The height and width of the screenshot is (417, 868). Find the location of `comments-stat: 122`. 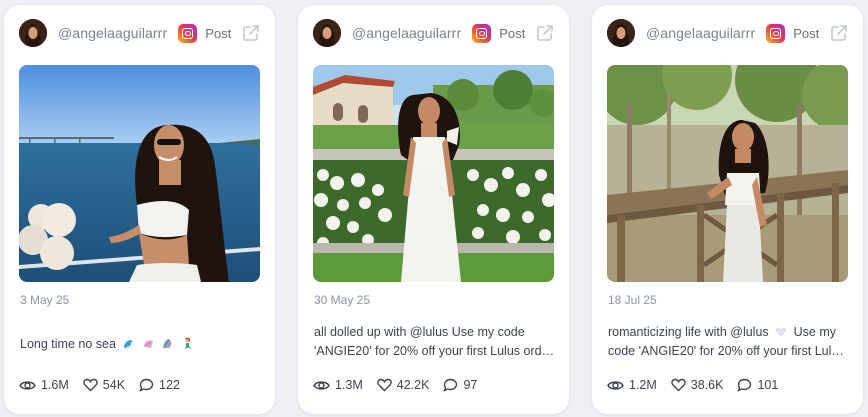

comments-stat: 122 is located at coordinates (159, 385).